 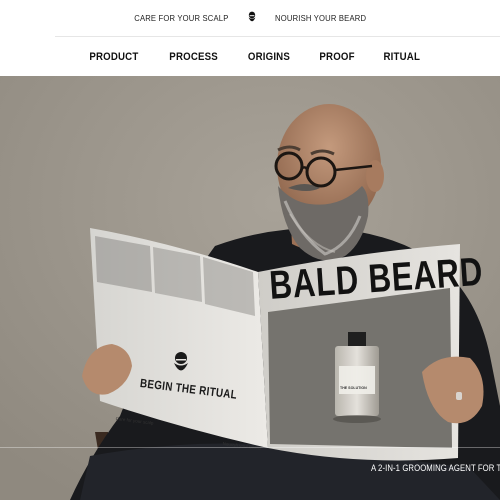 What do you see at coordinates (336, 57) in the screenshot?
I see `nav-item-proof: PROOF` at bounding box center [336, 57].